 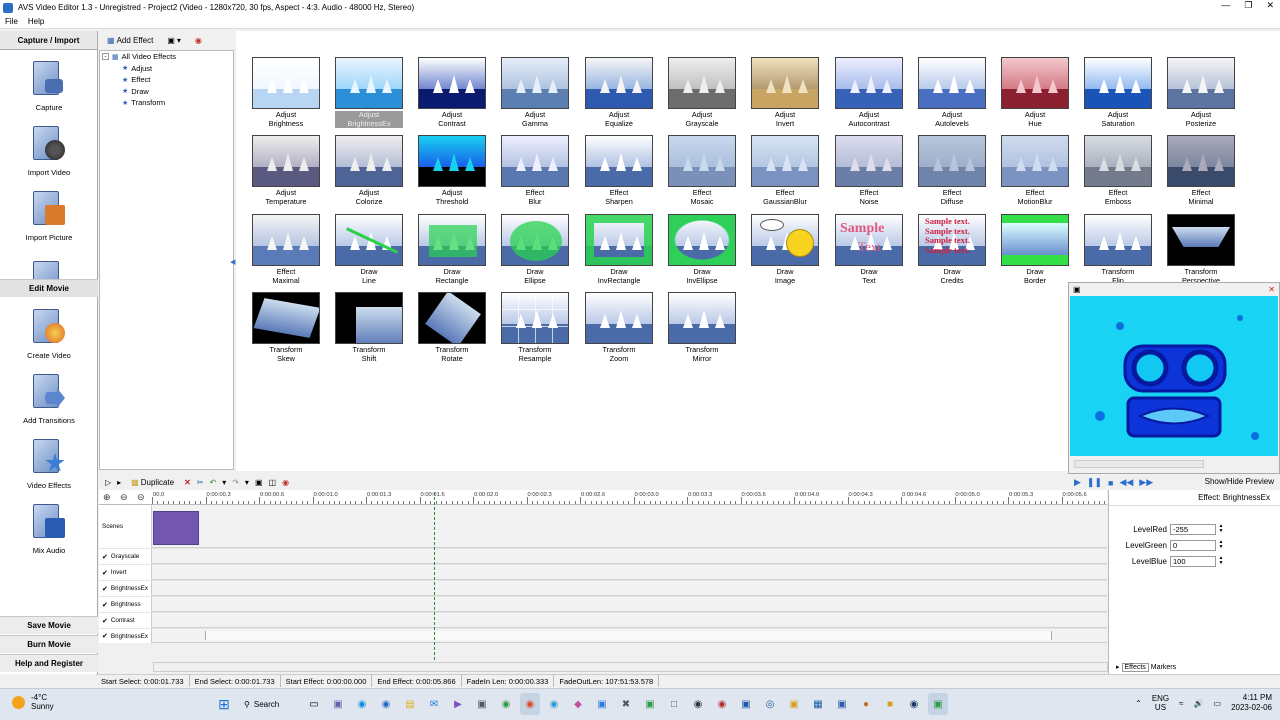 What do you see at coordinates (369, 92) in the screenshot?
I see `effect-adjust-brightnessex: Adjust BrightnessEx` at bounding box center [369, 92].